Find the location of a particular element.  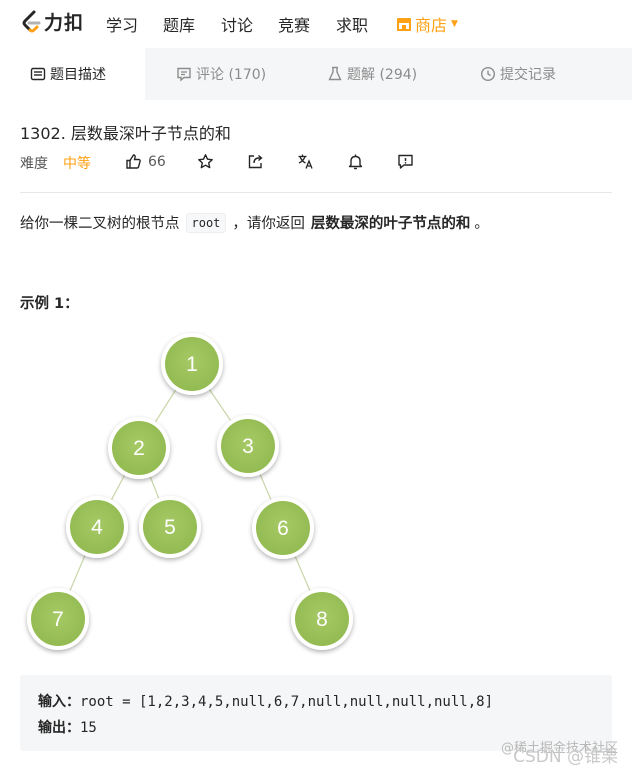

description-text-3: 。 is located at coordinates (481, 224).